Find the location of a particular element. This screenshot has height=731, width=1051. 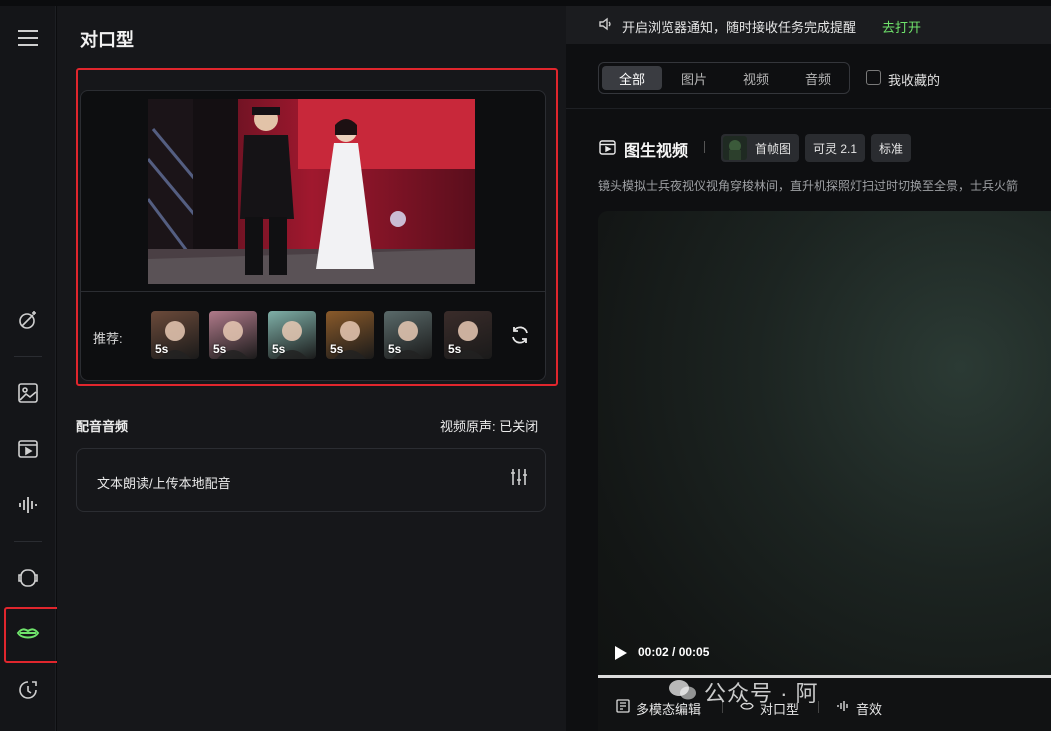

tab-videos: 视频 is located at coordinates (756, 78).